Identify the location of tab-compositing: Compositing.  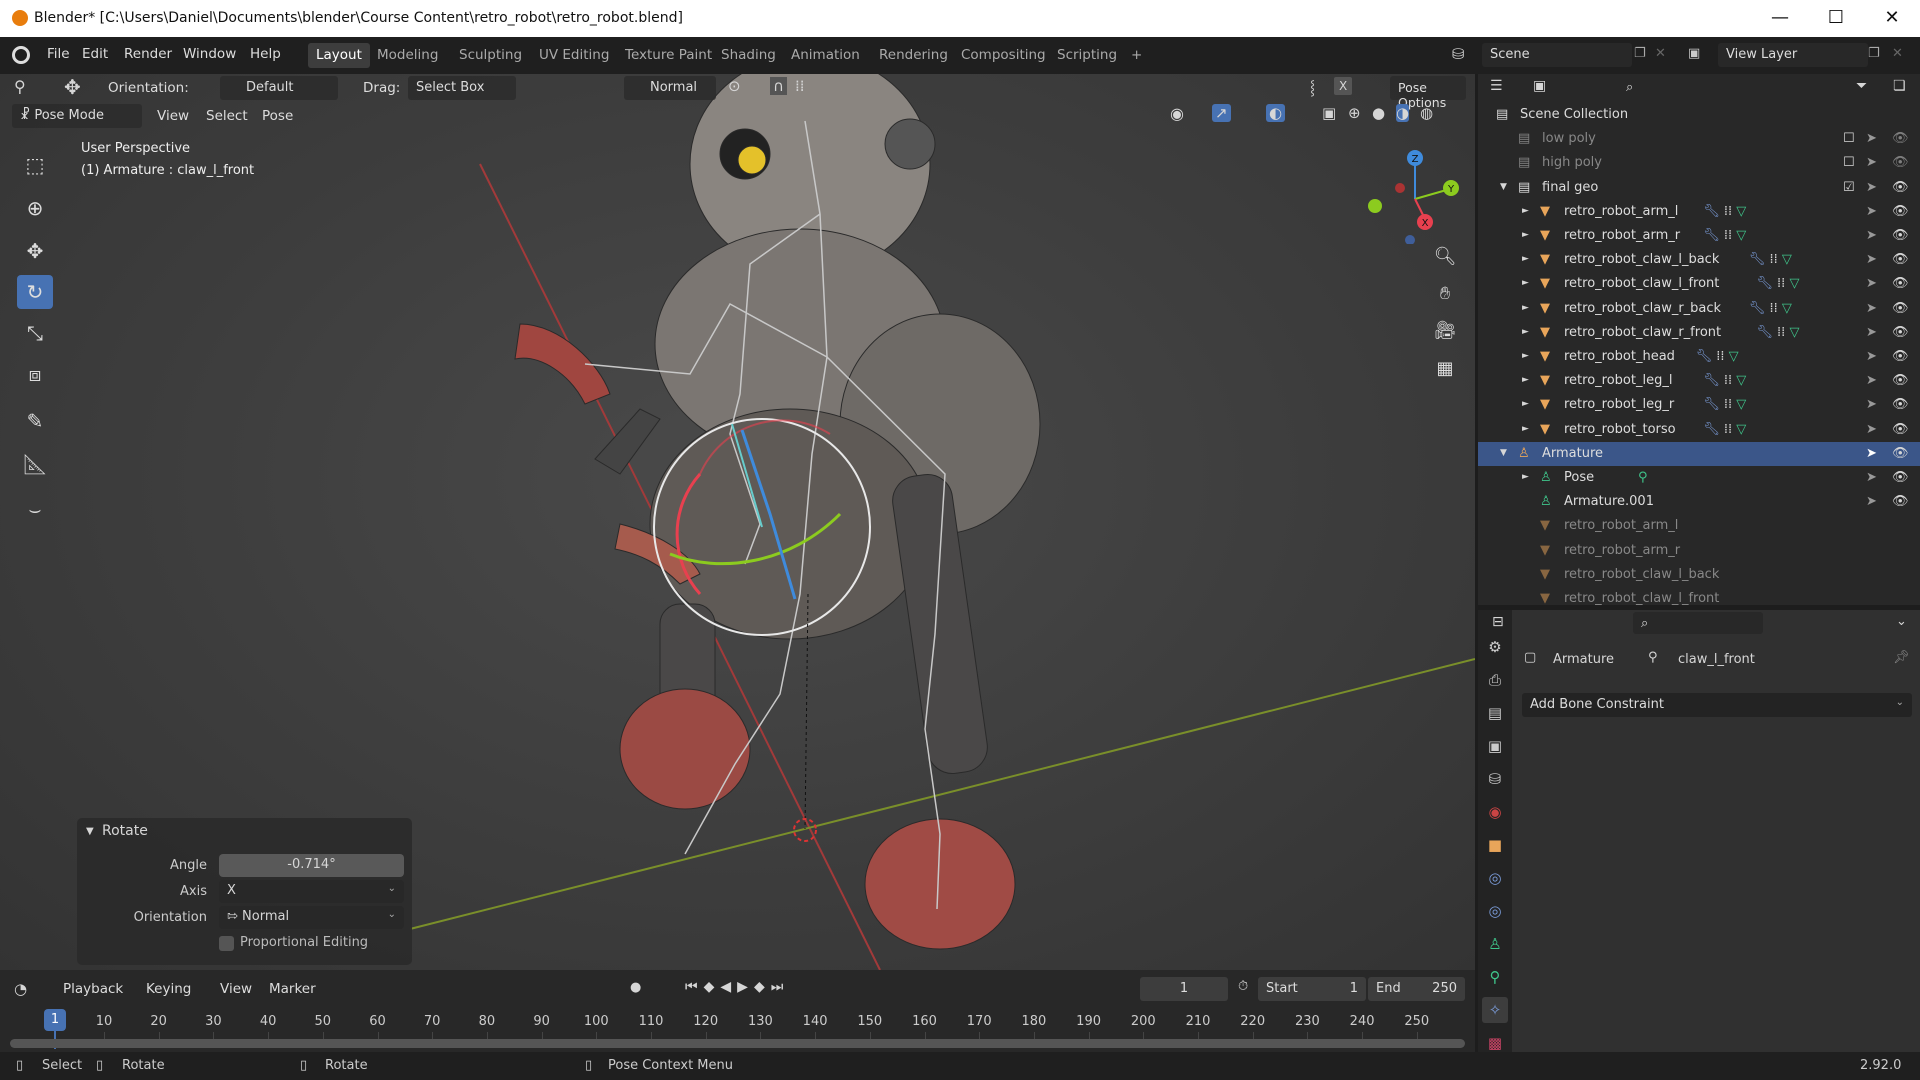
(1003, 55).